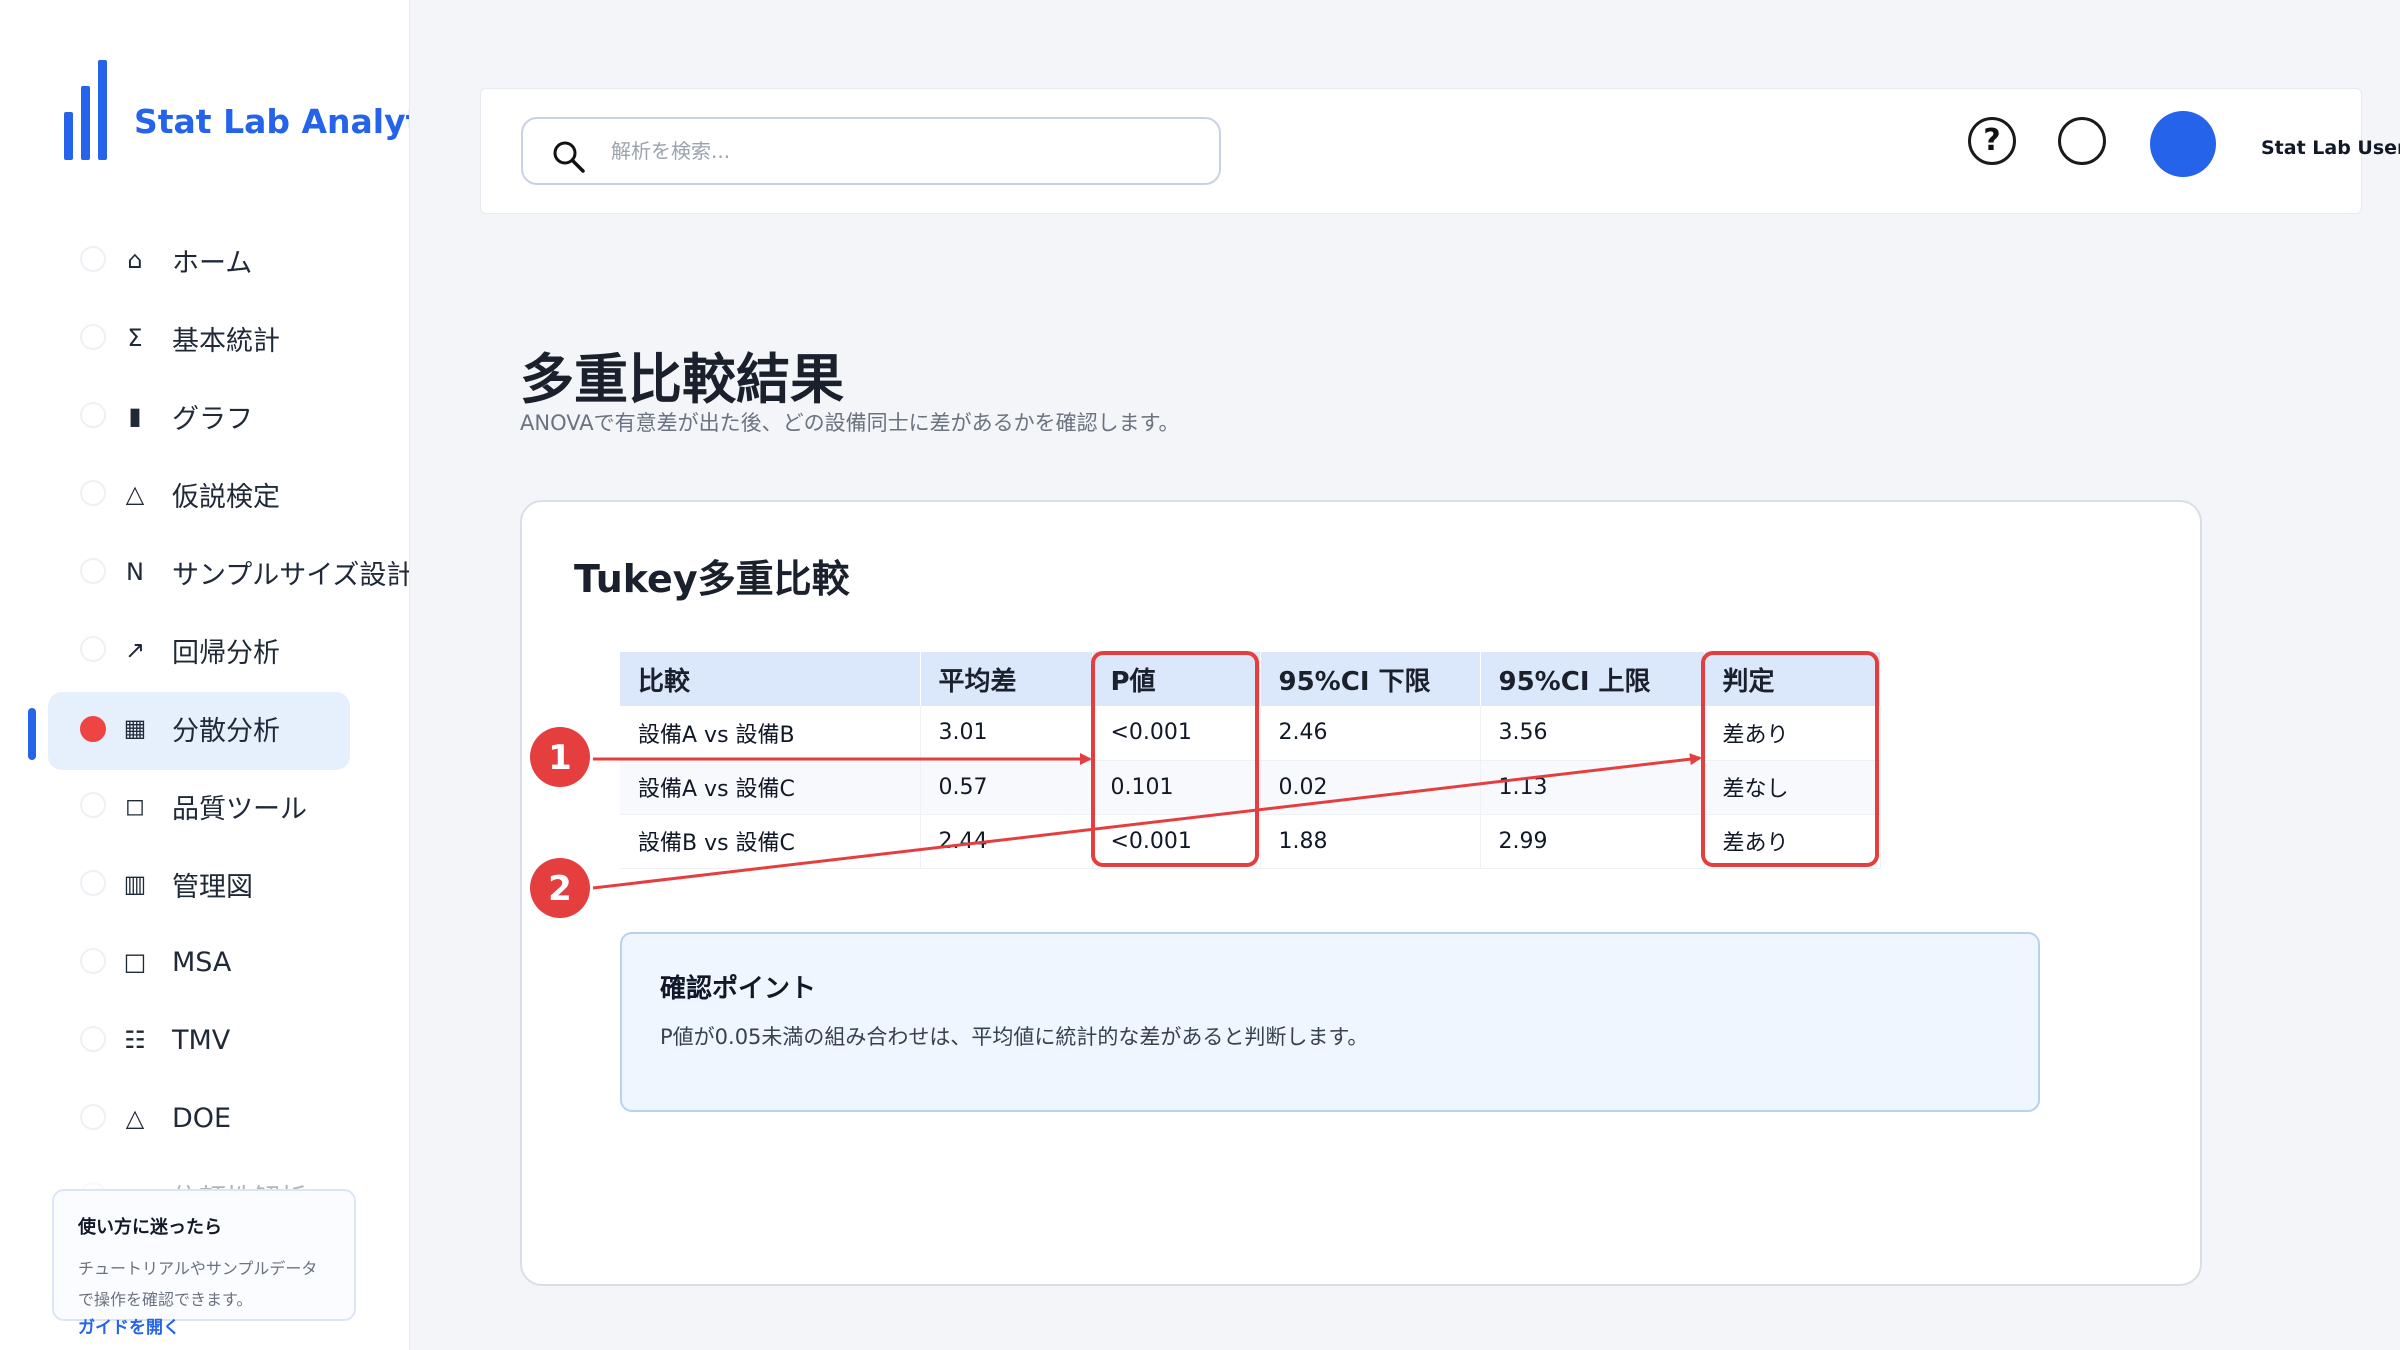 The height and width of the screenshot is (1350, 2400). What do you see at coordinates (226, 341) in the screenshot?
I see `sidebar-item-label: 基本統計` at bounding box center [226, 341].